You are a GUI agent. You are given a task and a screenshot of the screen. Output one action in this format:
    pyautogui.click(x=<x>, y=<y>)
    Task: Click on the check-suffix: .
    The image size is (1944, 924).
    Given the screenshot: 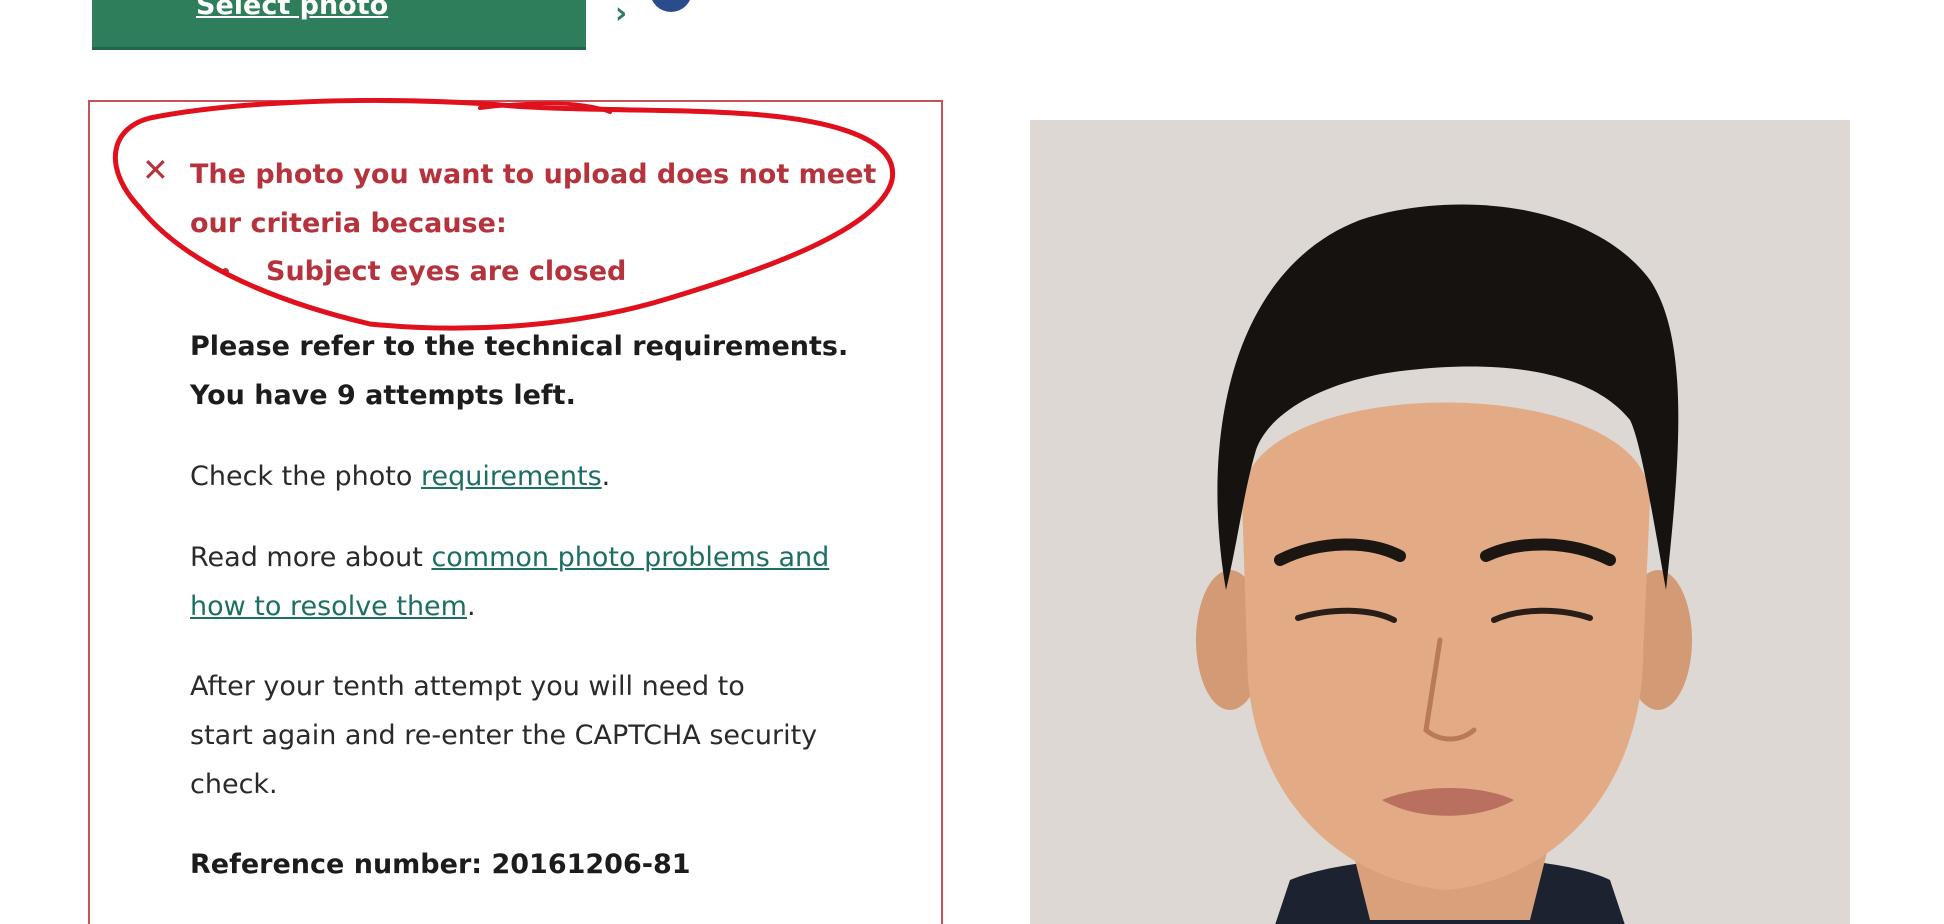 What is the action you would take?
    pyautogui.click(x=606, y=476)
    